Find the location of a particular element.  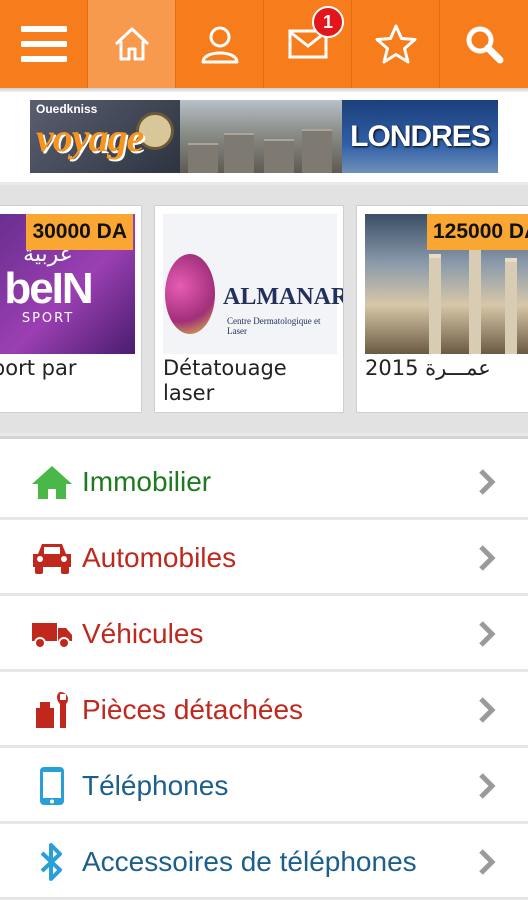

banner-voyage-panel: Ouedkniss voyage is located at coordinates (105, 136).